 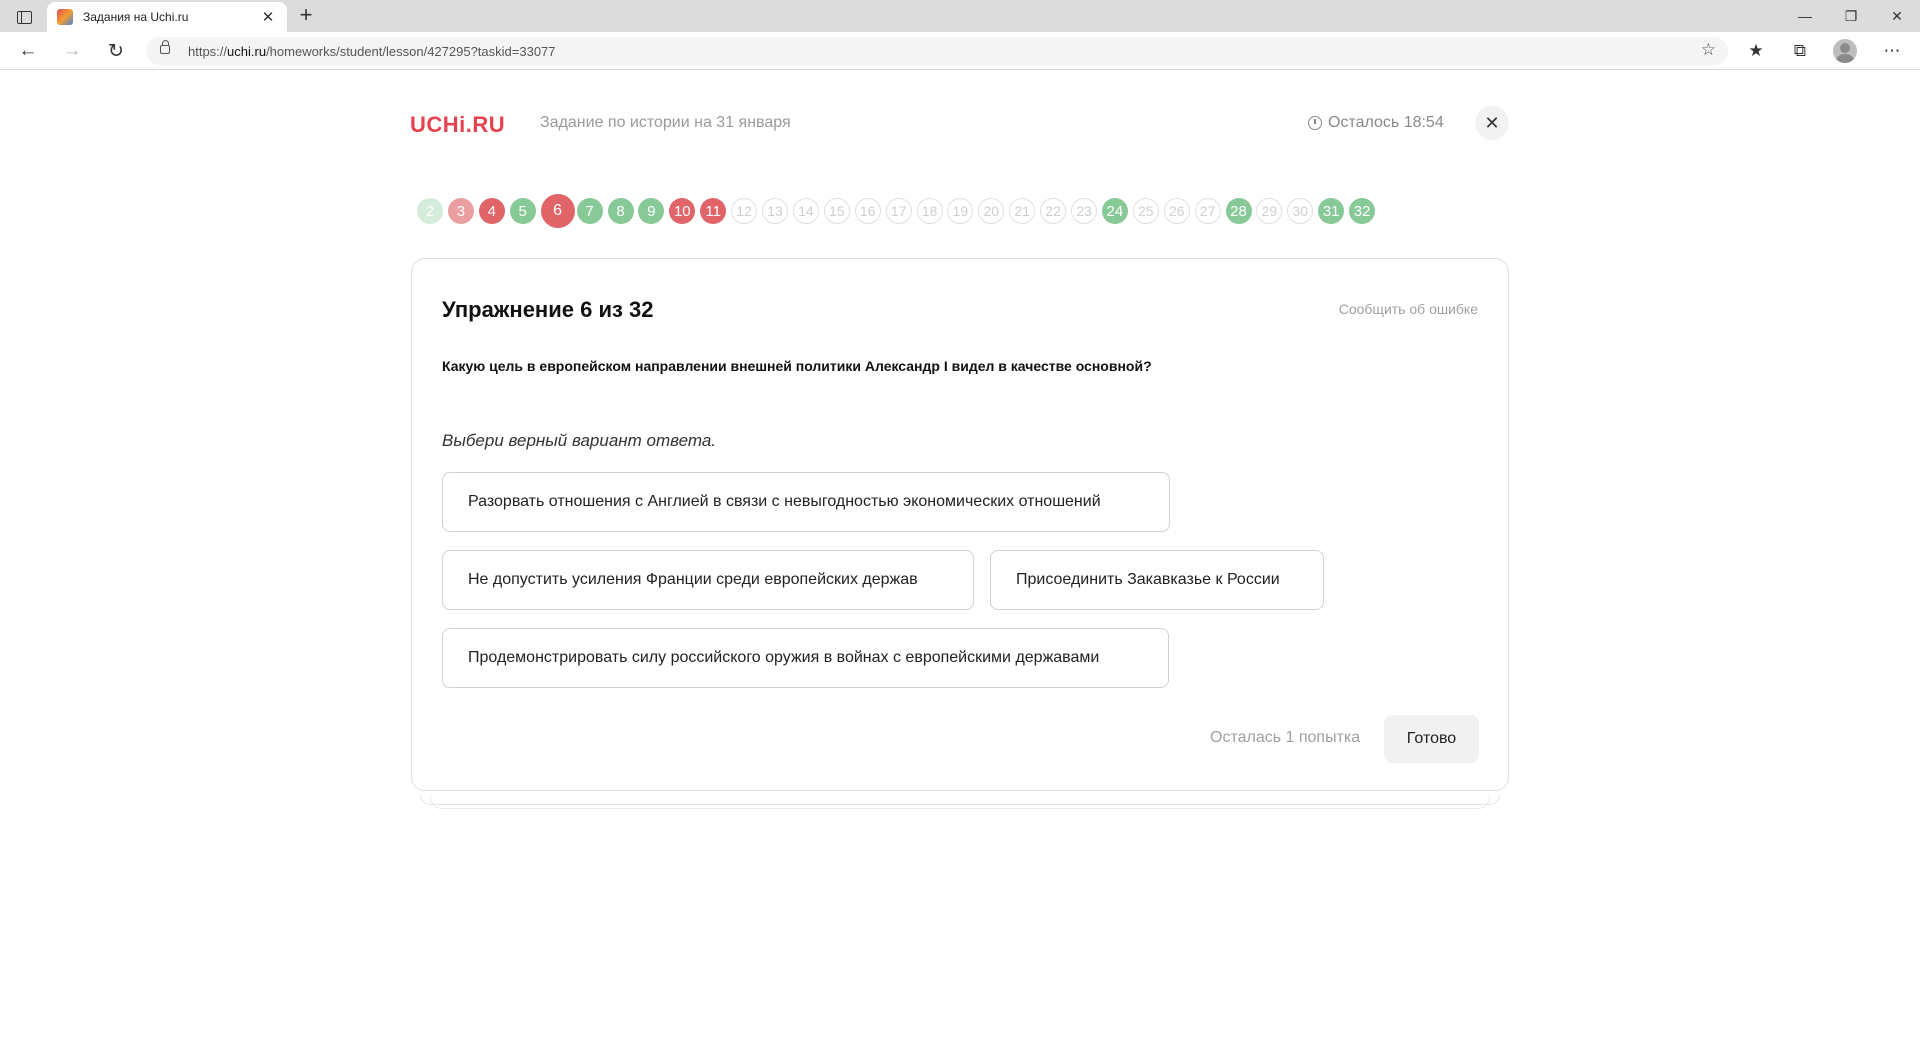 I want to click on collections-icon: ⧉, so click(x=1800, y=51).